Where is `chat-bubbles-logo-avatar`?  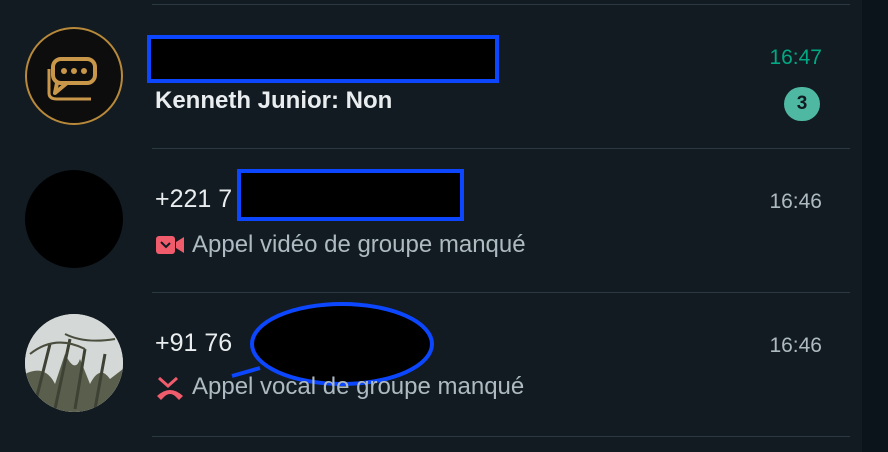
chat-bubbles-logo-avatar is located at coordinates (74, 76).